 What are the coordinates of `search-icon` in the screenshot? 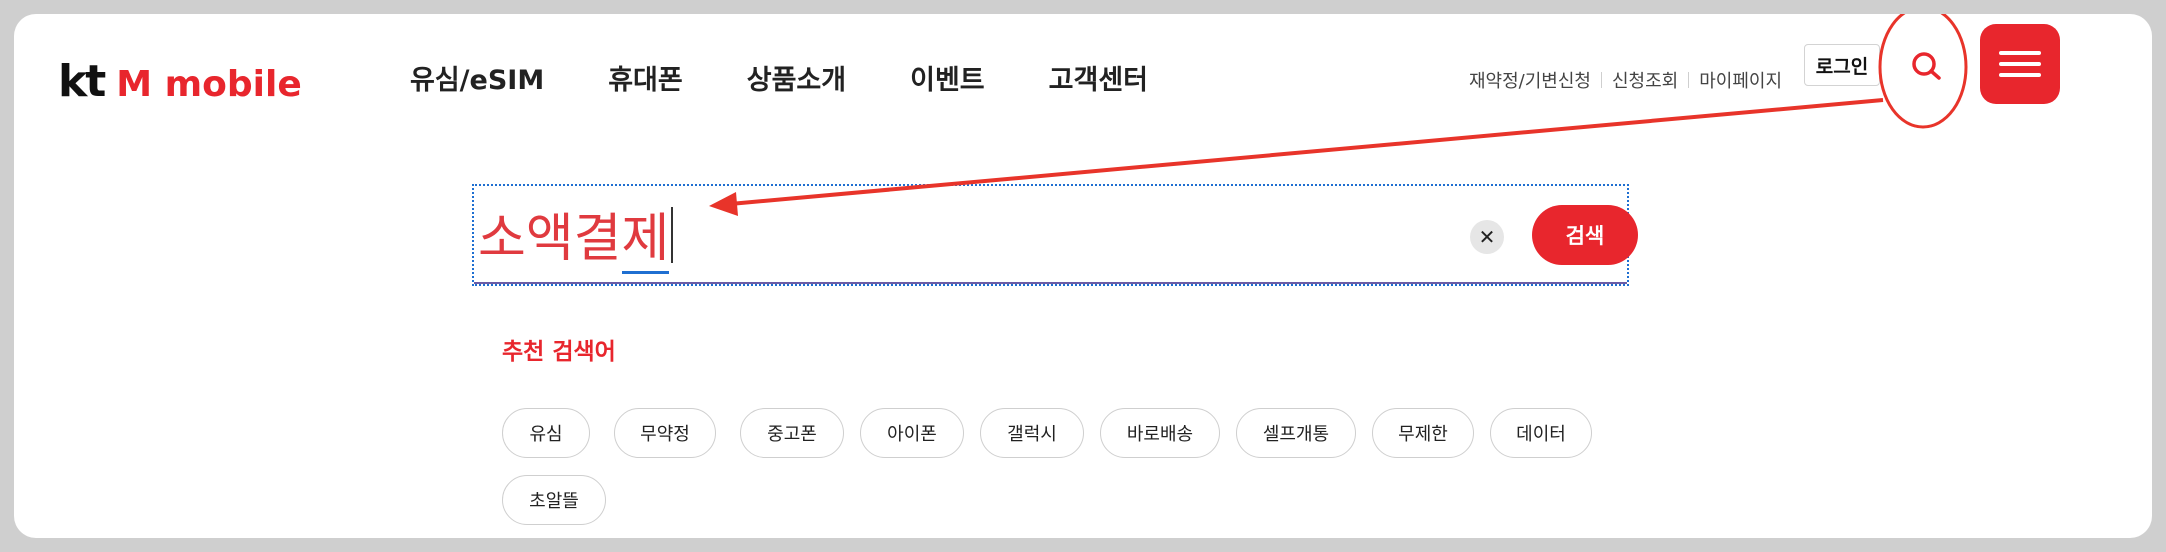 It's located at (1926, 66).